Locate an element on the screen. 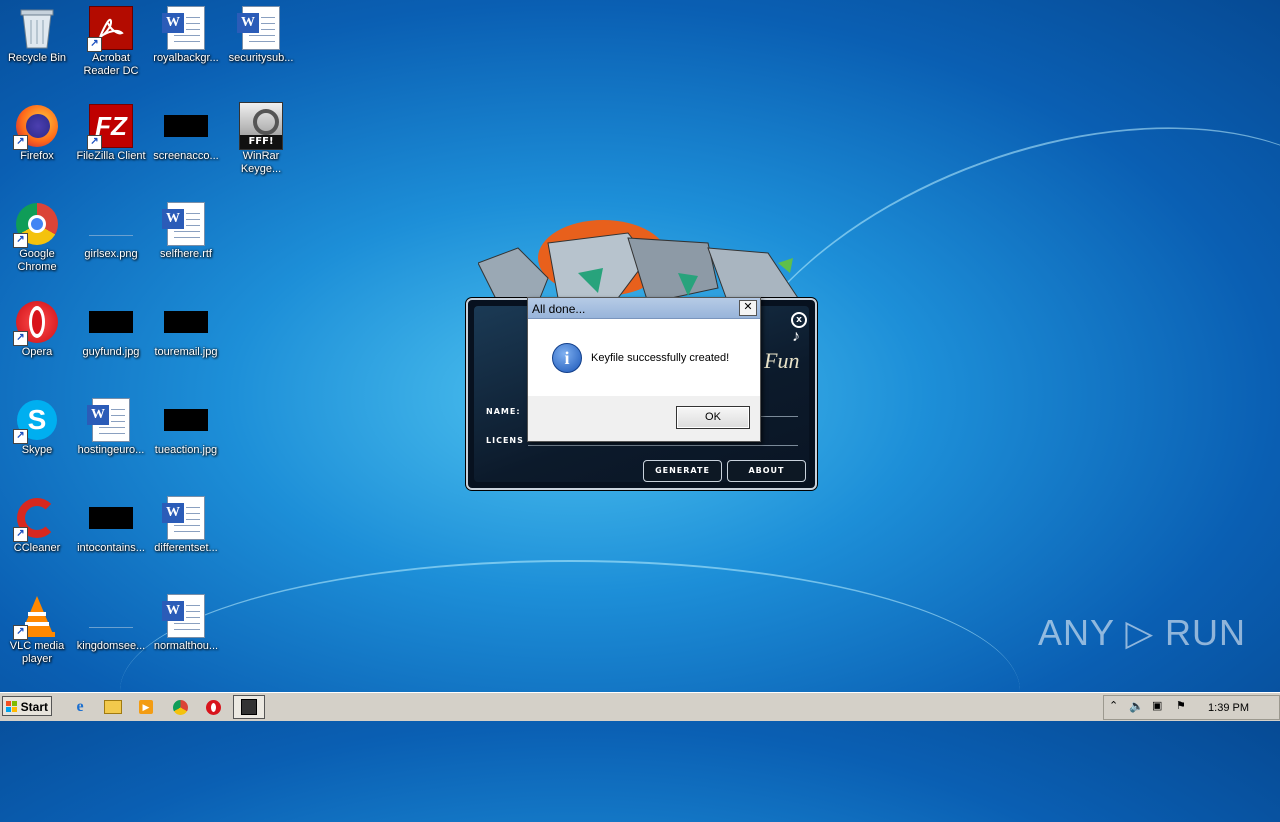 The width and height of the screenshot is (1280, 822). keygen-taskbar-button is located at coordinates (249, 707).